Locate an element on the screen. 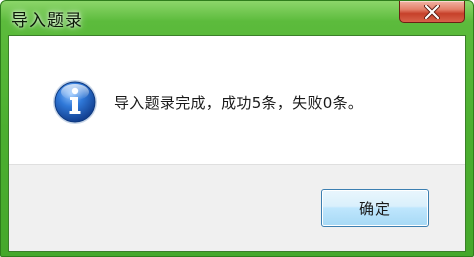 The height and width of the screenshot is (257, 474). close-button is located at coordinates (432, 12).